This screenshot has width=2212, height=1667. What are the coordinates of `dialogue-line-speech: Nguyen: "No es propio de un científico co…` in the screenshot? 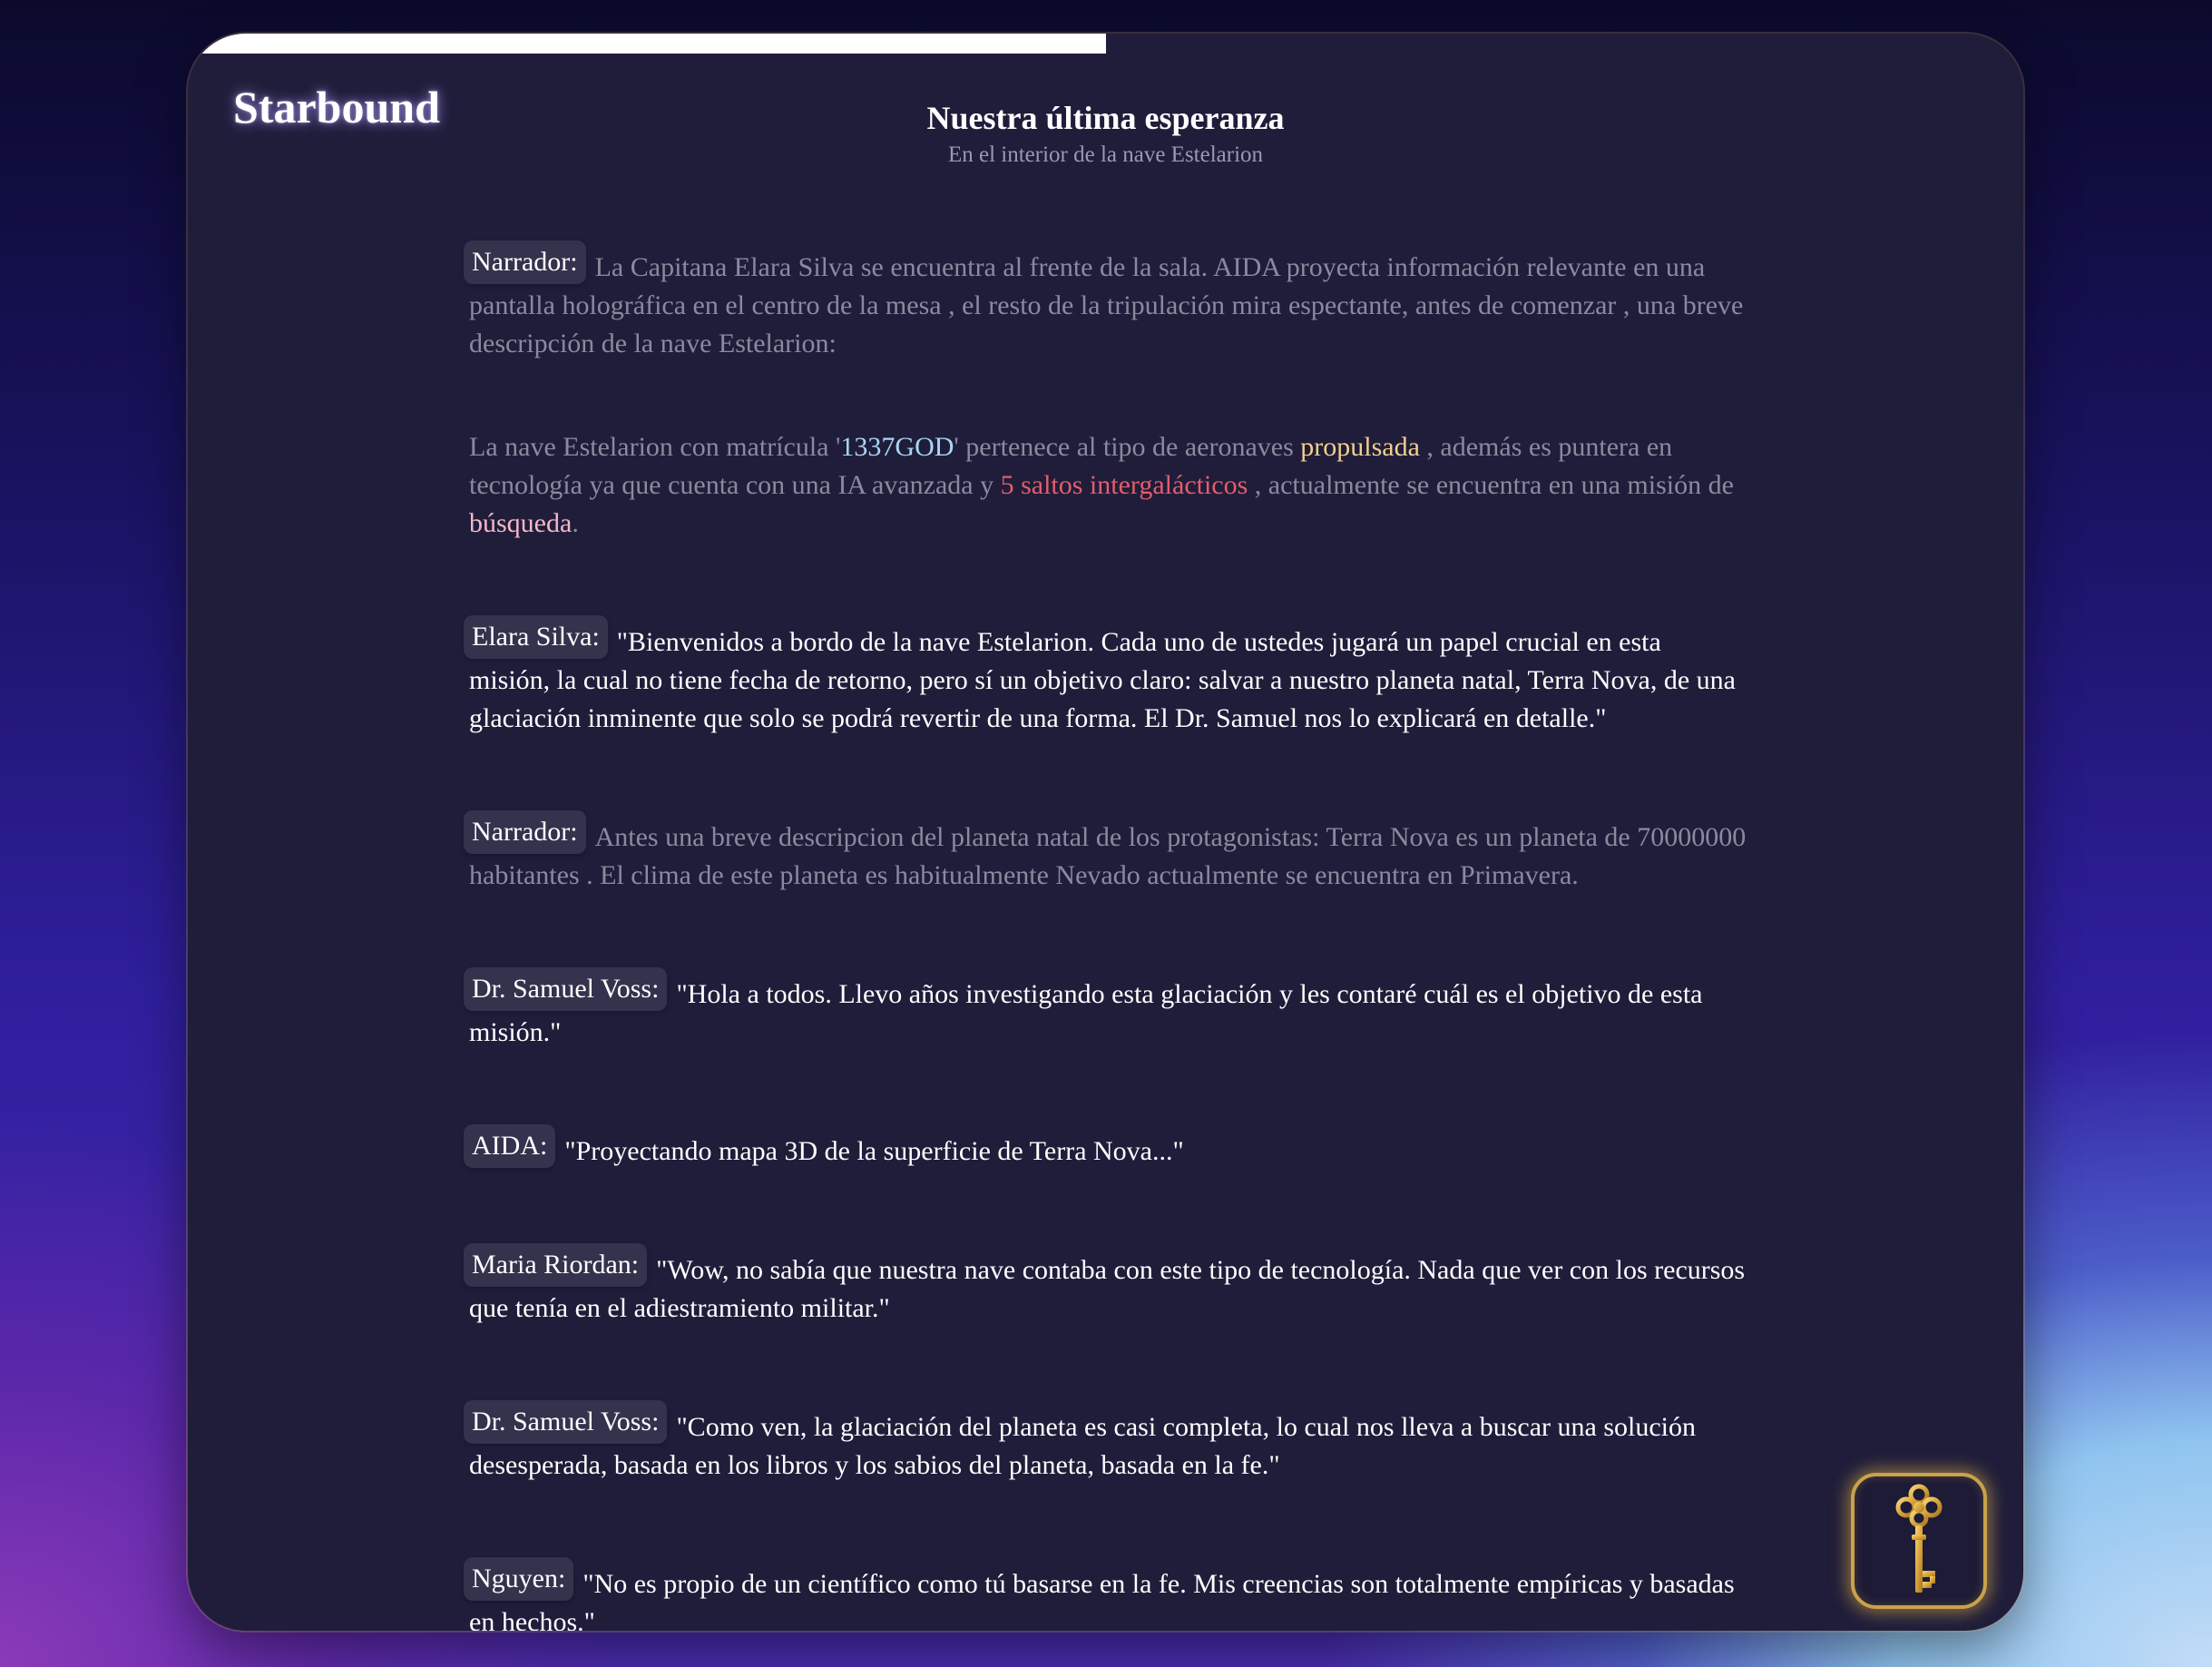 It's located at (1106, 1594).